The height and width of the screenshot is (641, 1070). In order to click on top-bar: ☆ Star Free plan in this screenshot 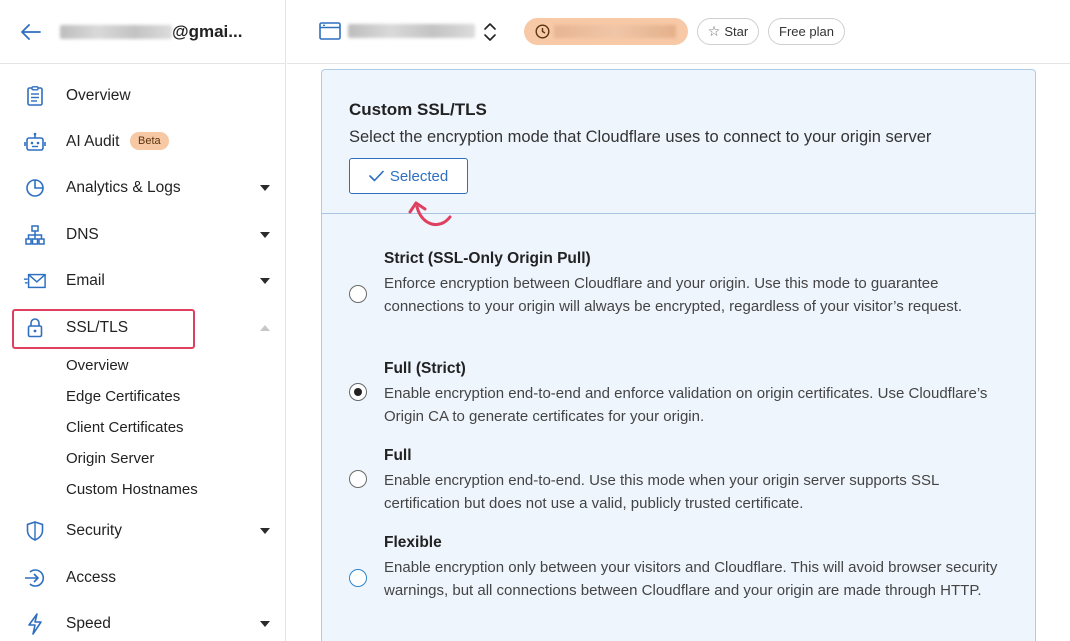, I will do `click(678, 32)`.